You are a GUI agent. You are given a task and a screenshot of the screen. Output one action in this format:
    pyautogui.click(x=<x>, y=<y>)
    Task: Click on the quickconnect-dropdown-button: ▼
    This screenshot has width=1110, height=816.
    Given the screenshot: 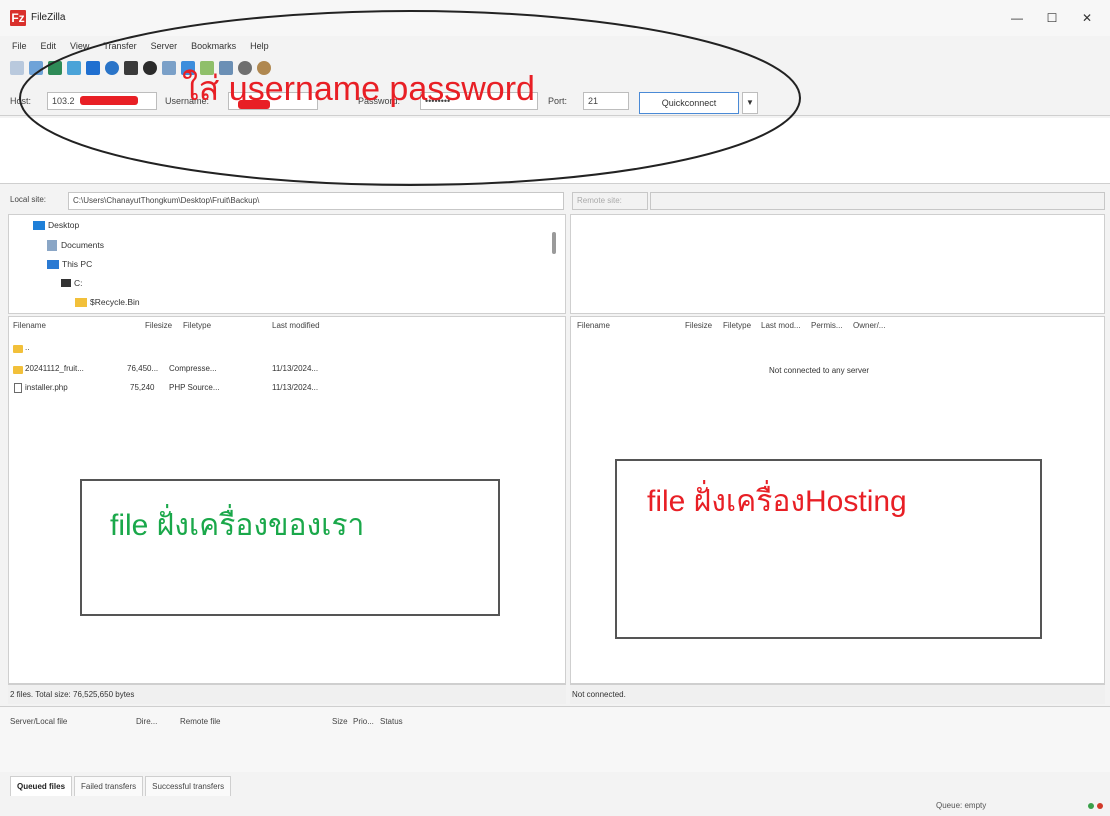 What is the action you would take?
    pyautogui.click(x=750, y=103)
    